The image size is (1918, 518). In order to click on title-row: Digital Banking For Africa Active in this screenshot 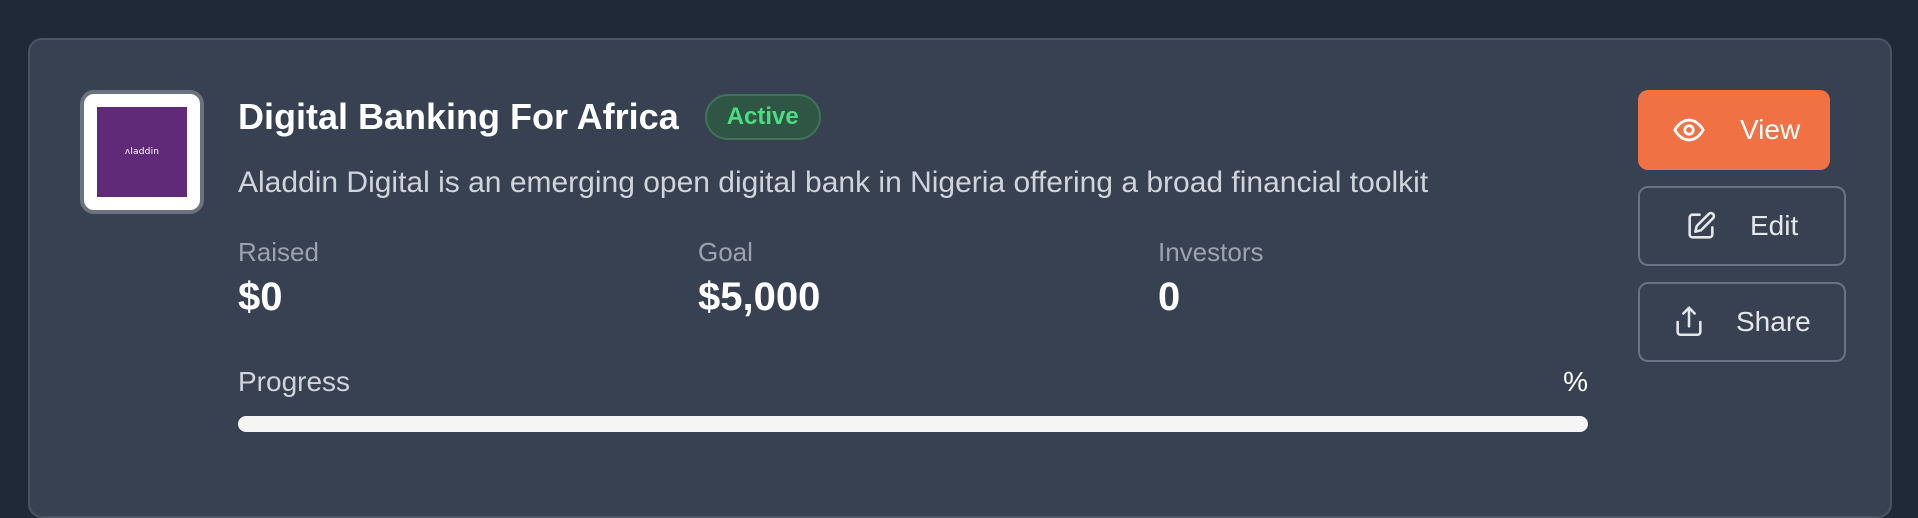, I will do `click(529, 117)`.